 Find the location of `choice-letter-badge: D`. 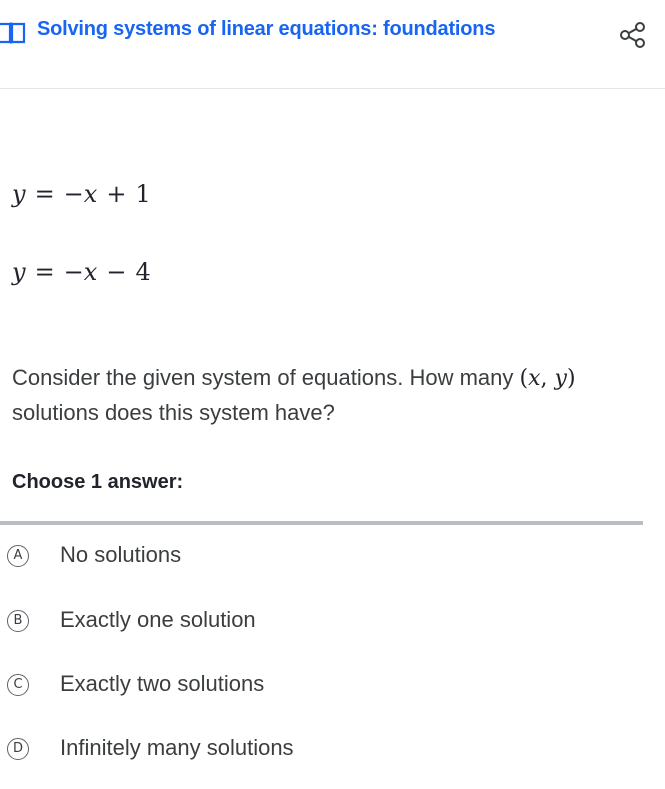

choice-letter-badge: D is located at coordinates (18, 749).